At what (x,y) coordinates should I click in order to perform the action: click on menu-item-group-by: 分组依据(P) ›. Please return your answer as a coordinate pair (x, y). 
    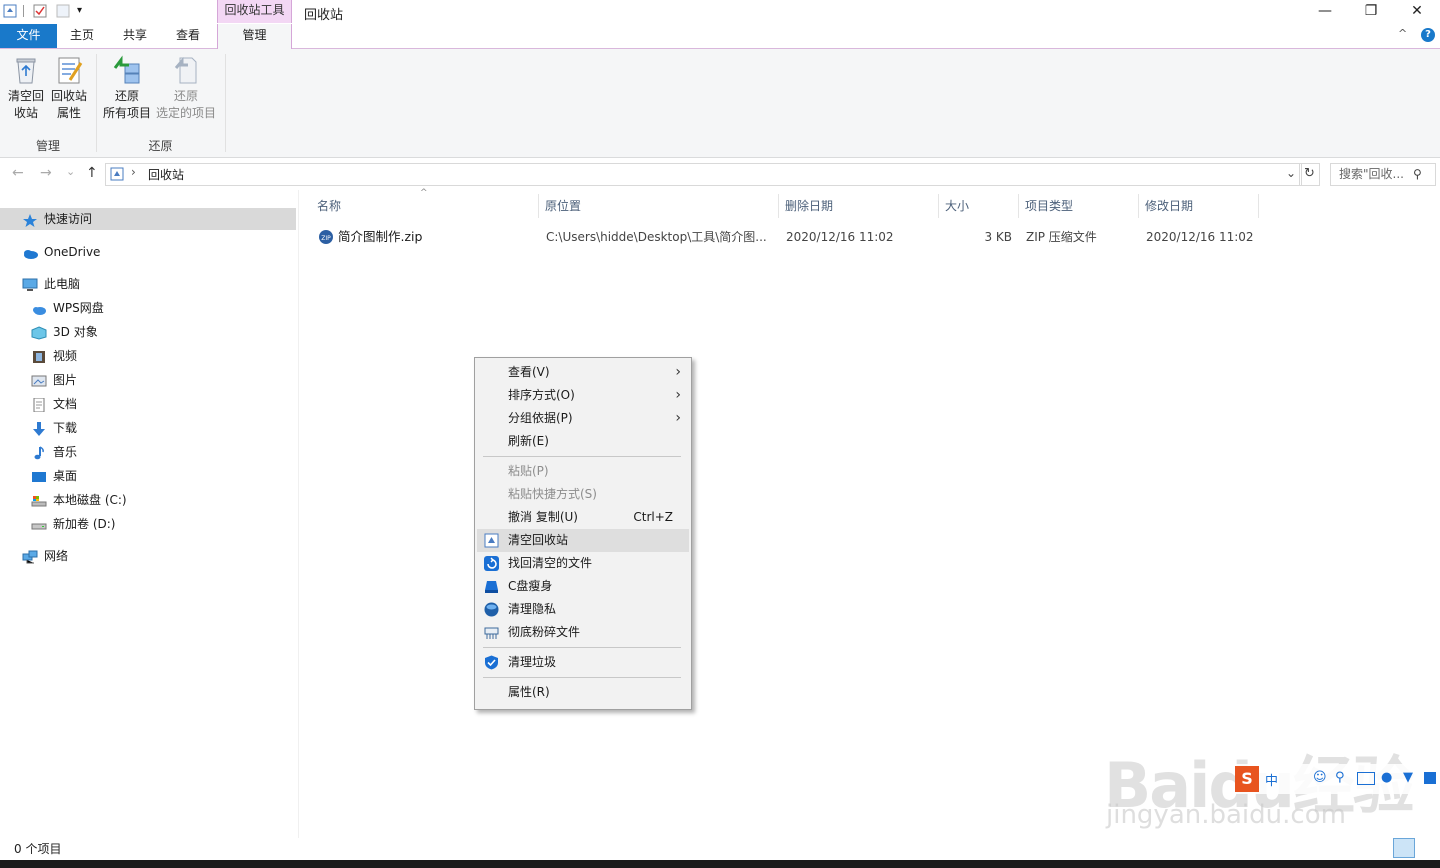
    Looking at the image, I should click on (583, 418).